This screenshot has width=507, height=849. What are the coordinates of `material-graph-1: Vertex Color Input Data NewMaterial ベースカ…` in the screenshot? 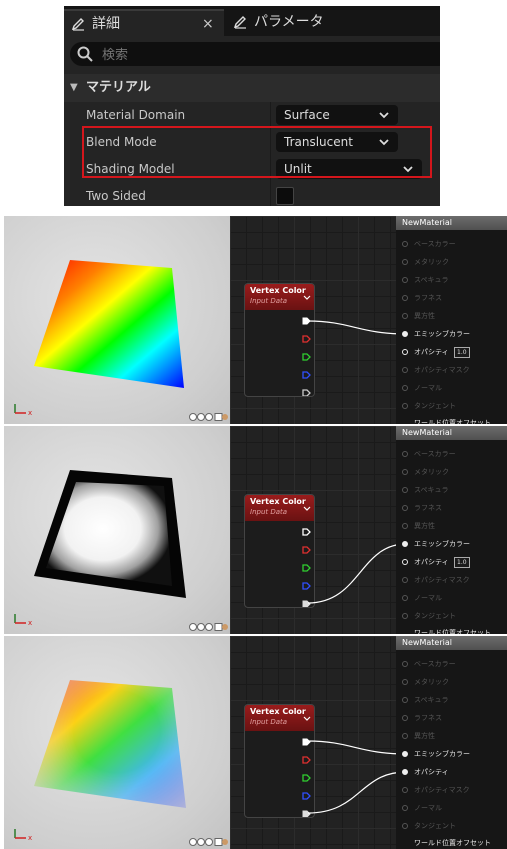 It's located at (368, 320).